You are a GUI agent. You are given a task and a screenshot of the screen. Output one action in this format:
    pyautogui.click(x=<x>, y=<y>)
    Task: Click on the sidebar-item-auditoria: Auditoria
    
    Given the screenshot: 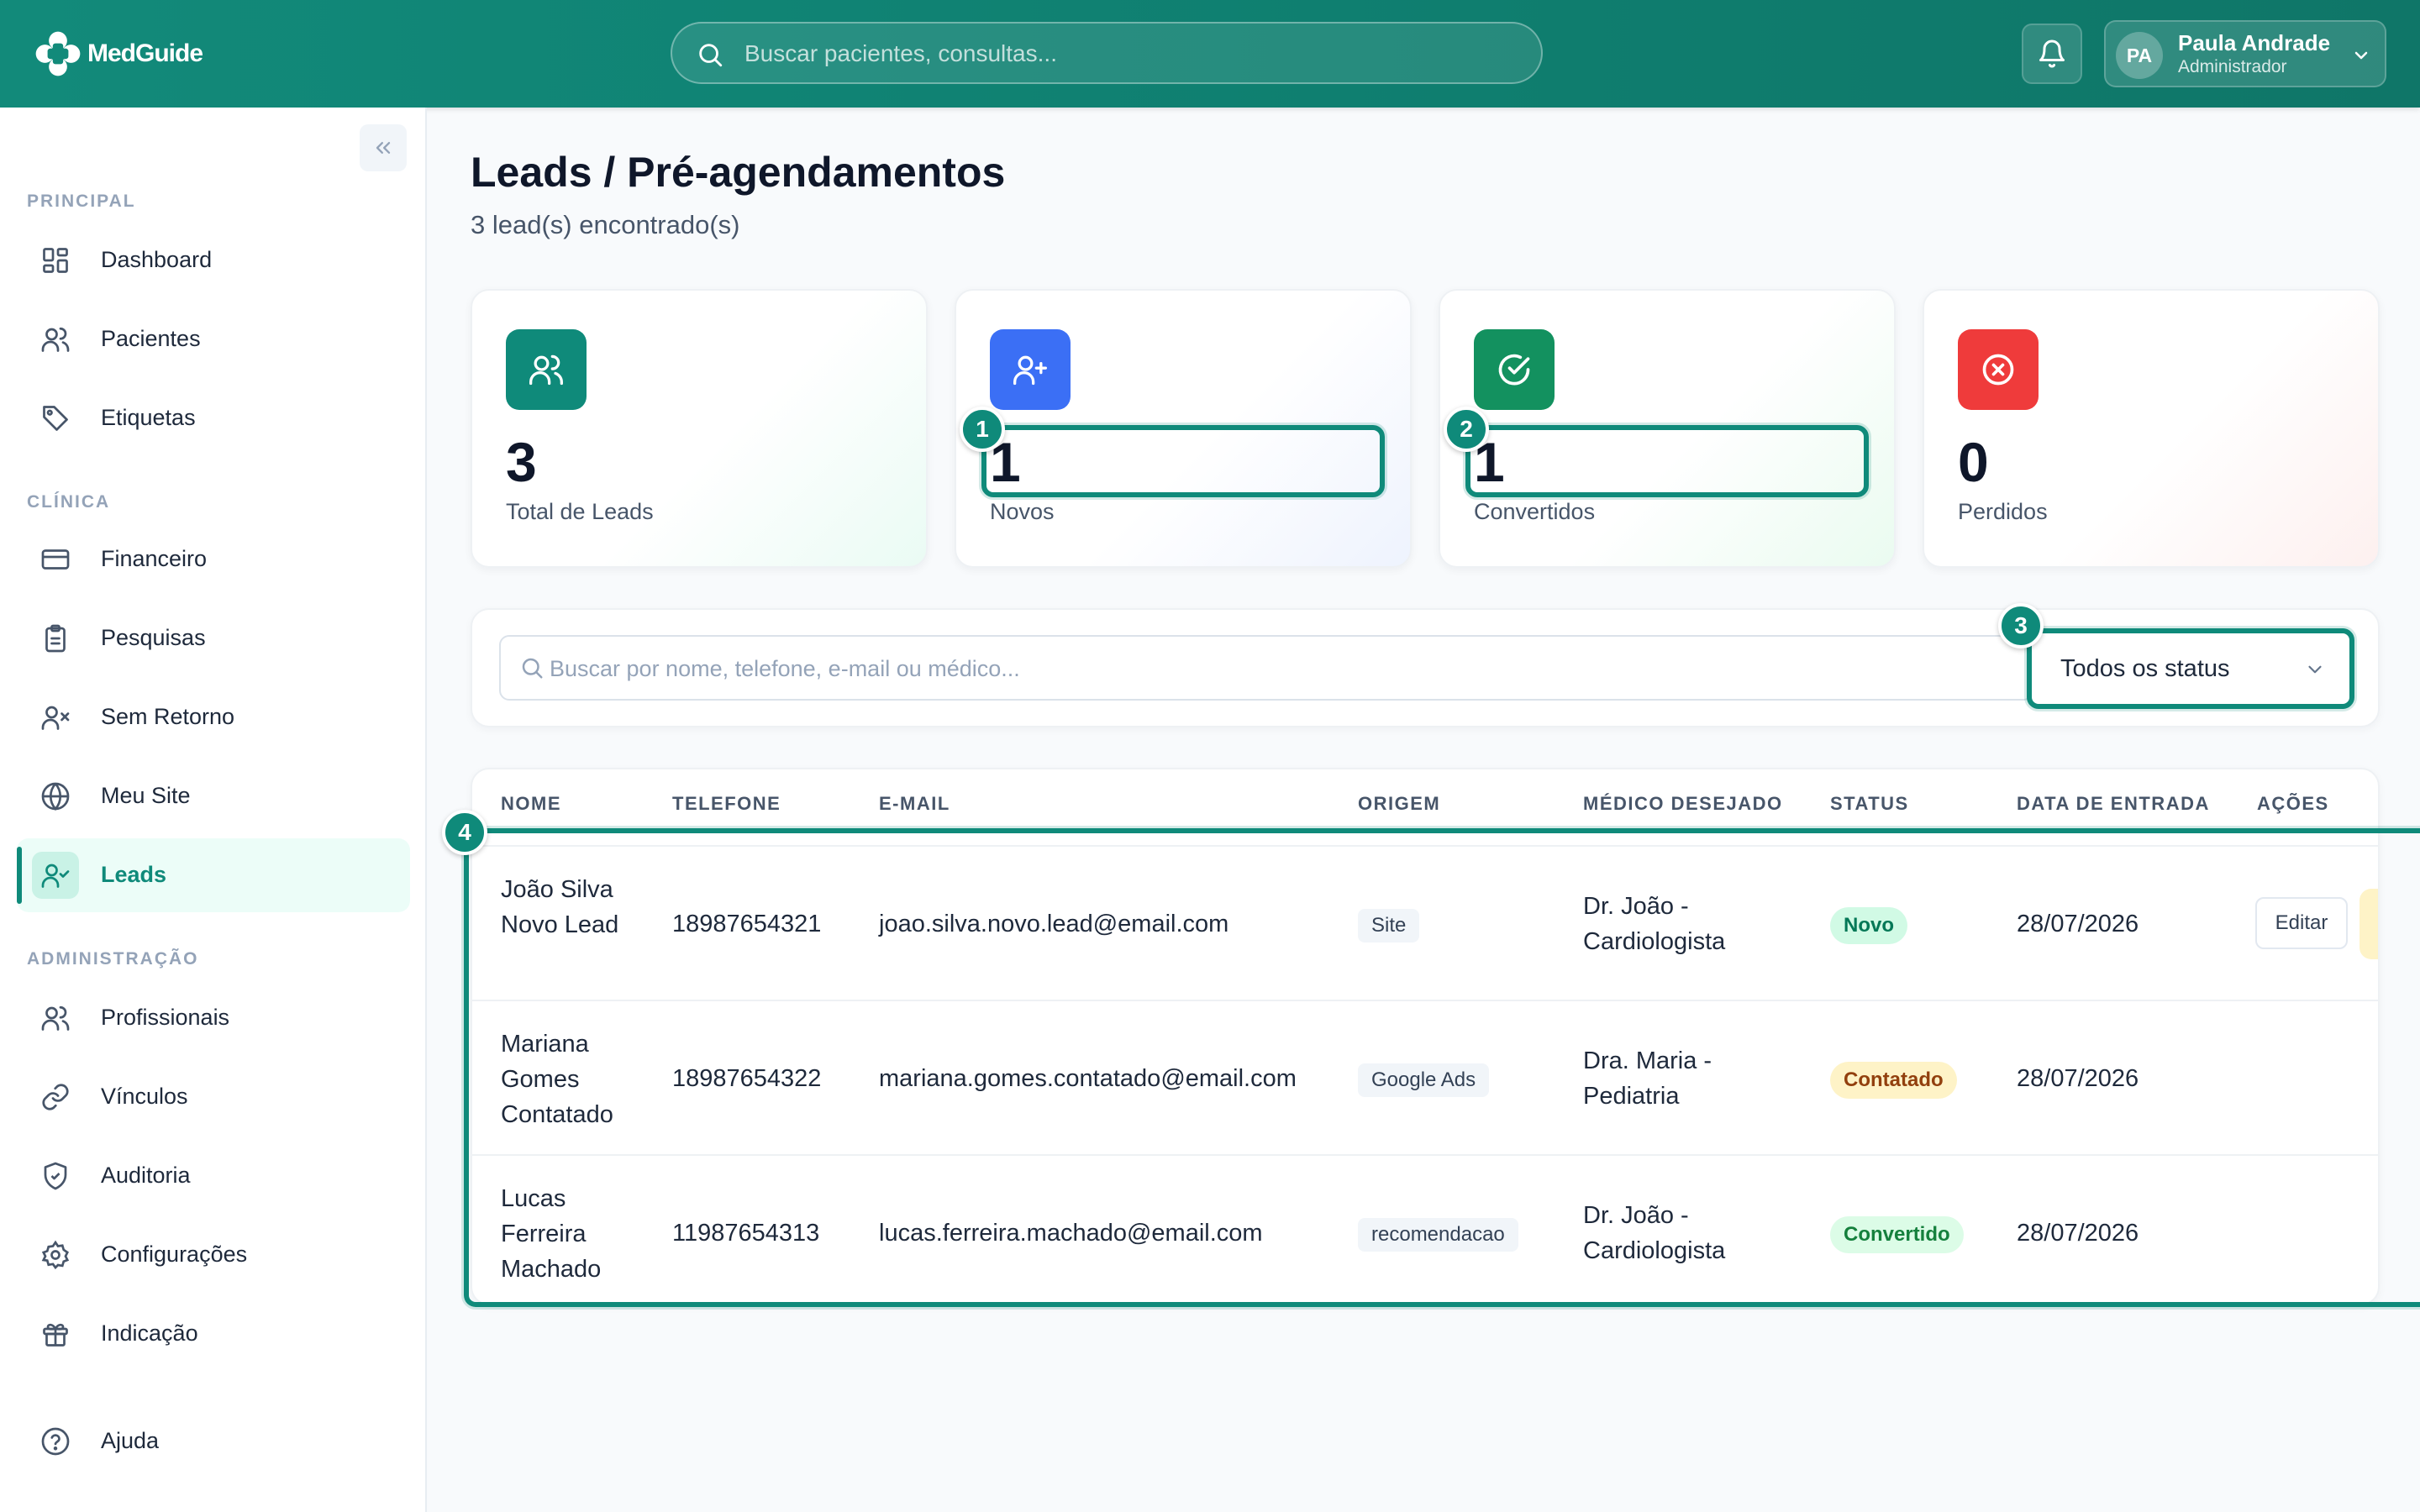 What is the action you would take?
    pyautogui.click(x=214, y=1176)
    